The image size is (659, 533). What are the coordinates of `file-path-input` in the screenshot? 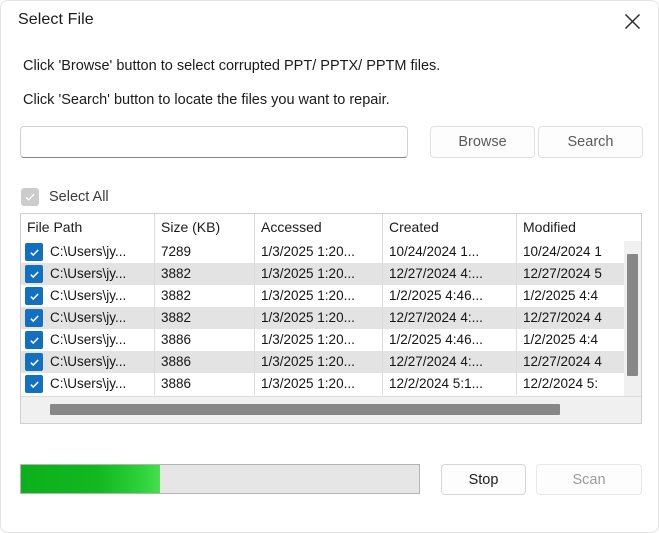 It's located at (214, 142).